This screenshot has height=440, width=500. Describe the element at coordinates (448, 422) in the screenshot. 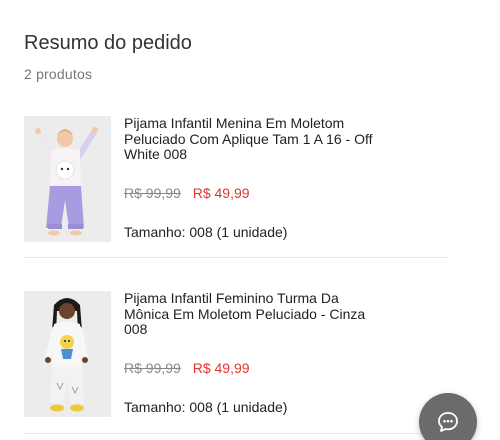

I see `chat-bubble-icon` at that location.